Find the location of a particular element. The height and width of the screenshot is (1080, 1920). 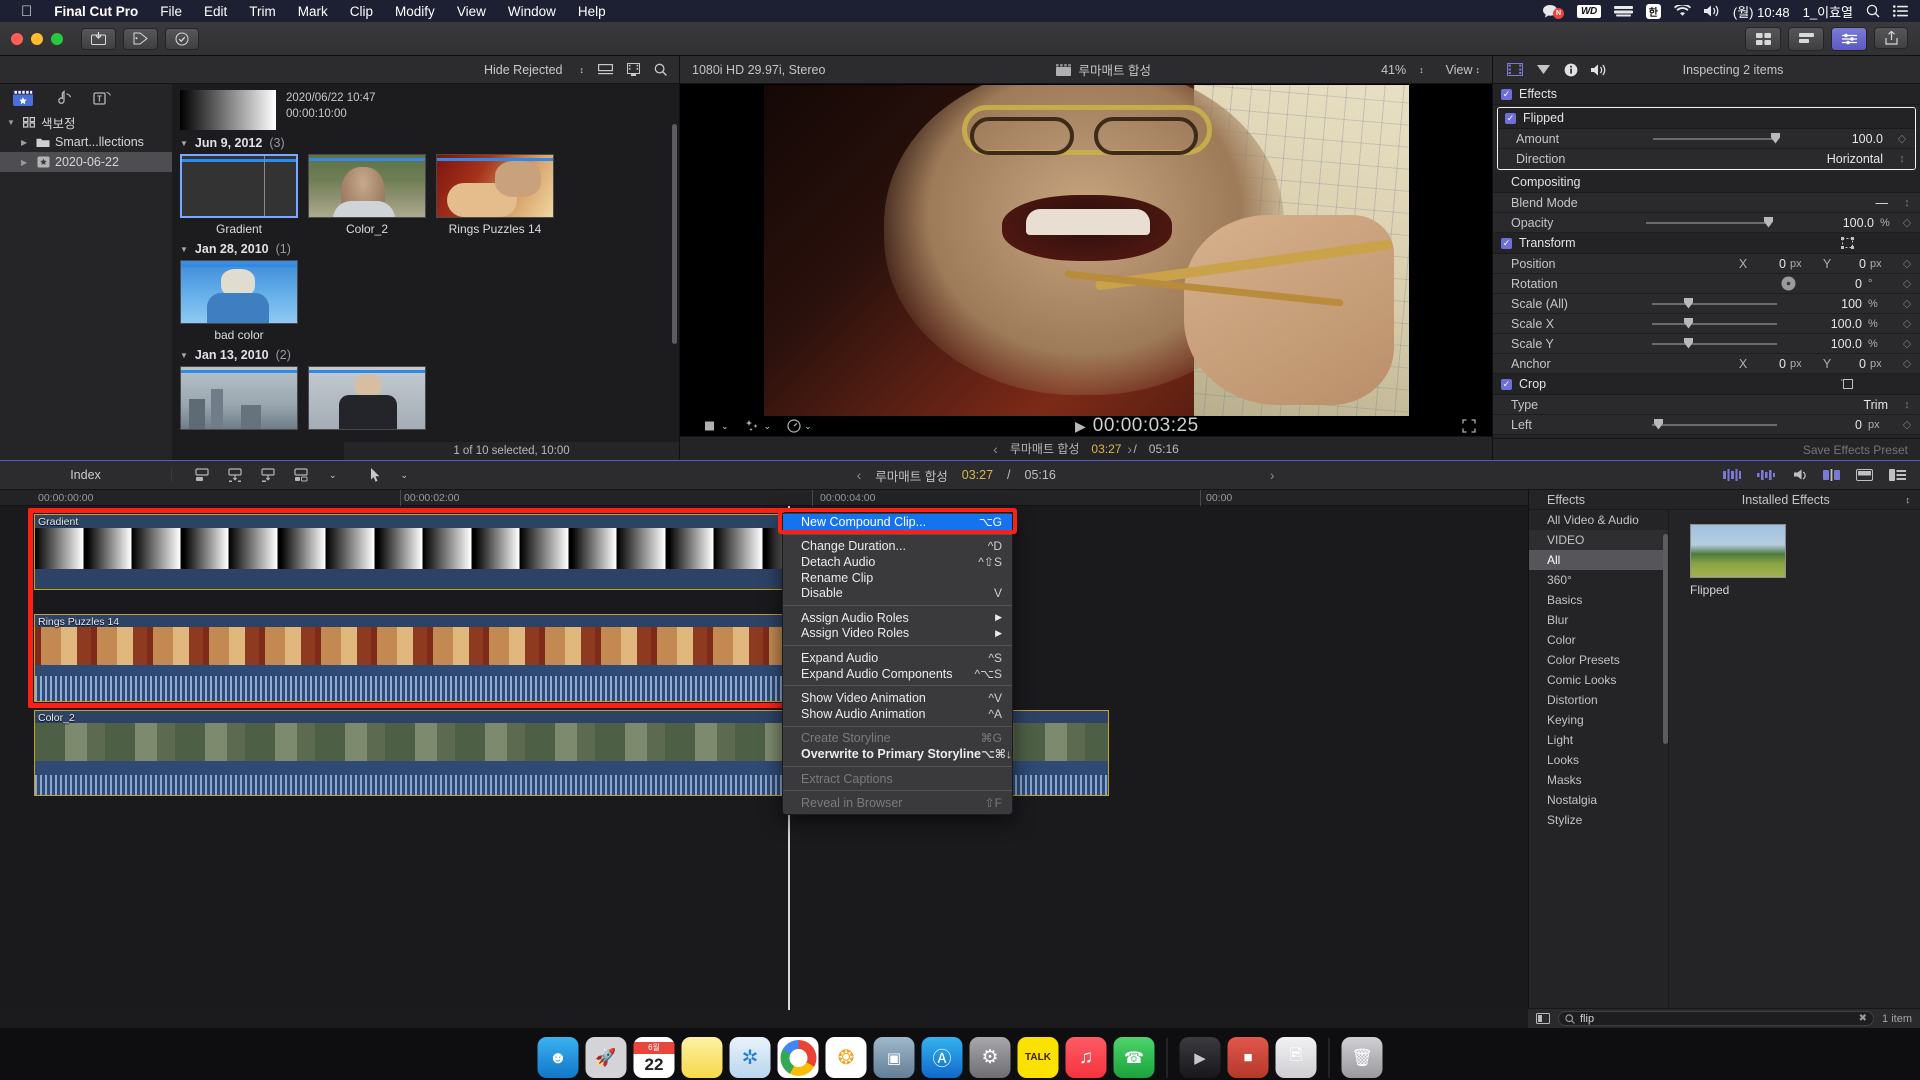

ctx-disable: Disable V is located at coordinates (897, 593).